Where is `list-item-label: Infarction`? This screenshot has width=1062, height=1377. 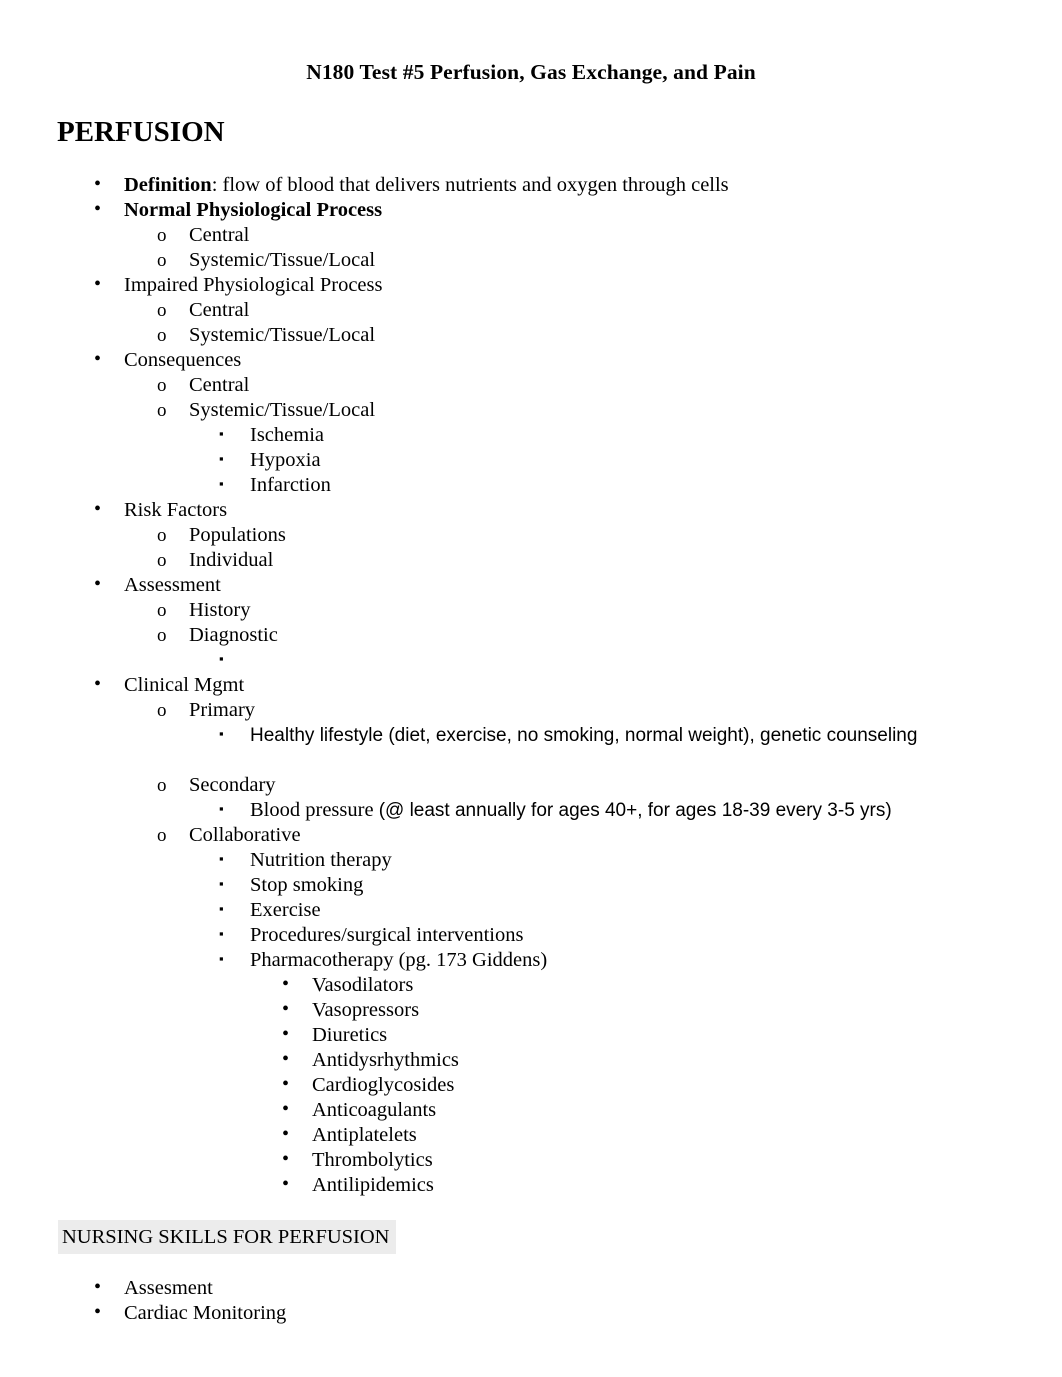 list-item-label: Infarction is located at coordinates (290, 484).